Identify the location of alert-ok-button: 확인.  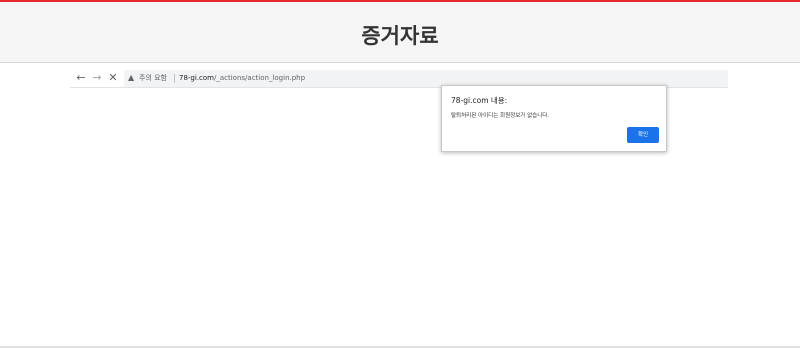
(643, 135).